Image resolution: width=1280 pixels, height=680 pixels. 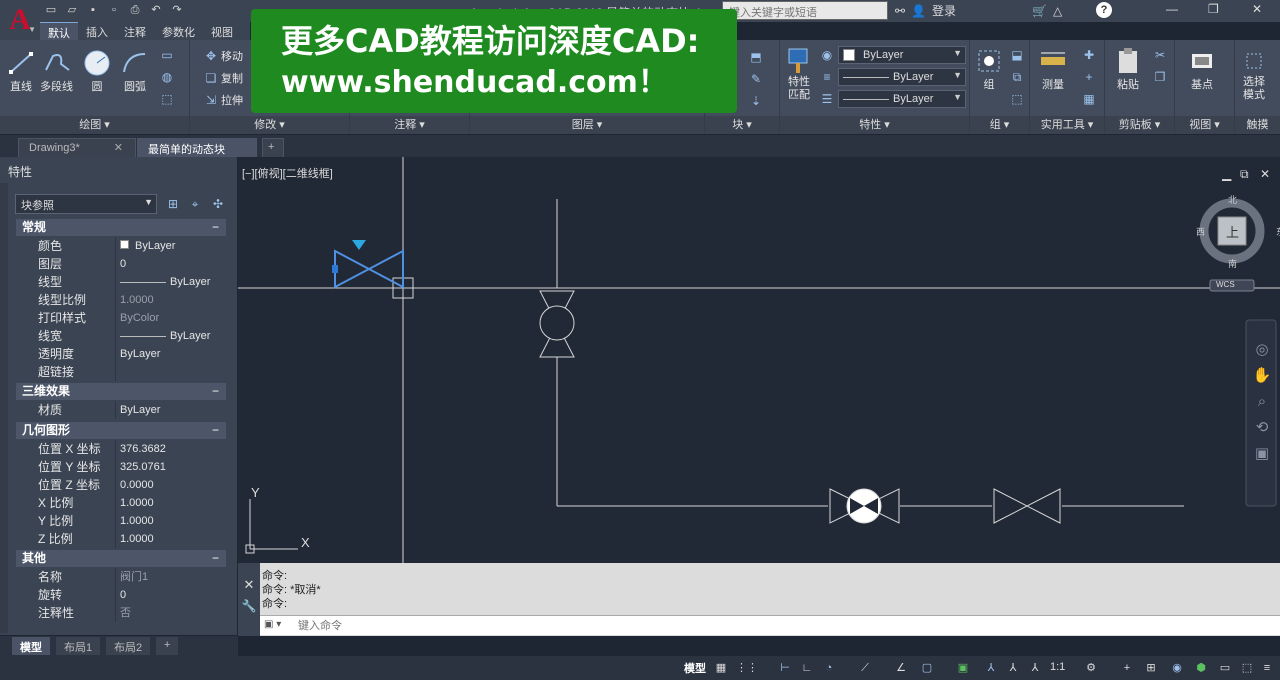 What do you see at coordinates (1127, 668) in the screenshot?
I see `annotation-monitor-icon: +` at bounding box center [1127, 668].